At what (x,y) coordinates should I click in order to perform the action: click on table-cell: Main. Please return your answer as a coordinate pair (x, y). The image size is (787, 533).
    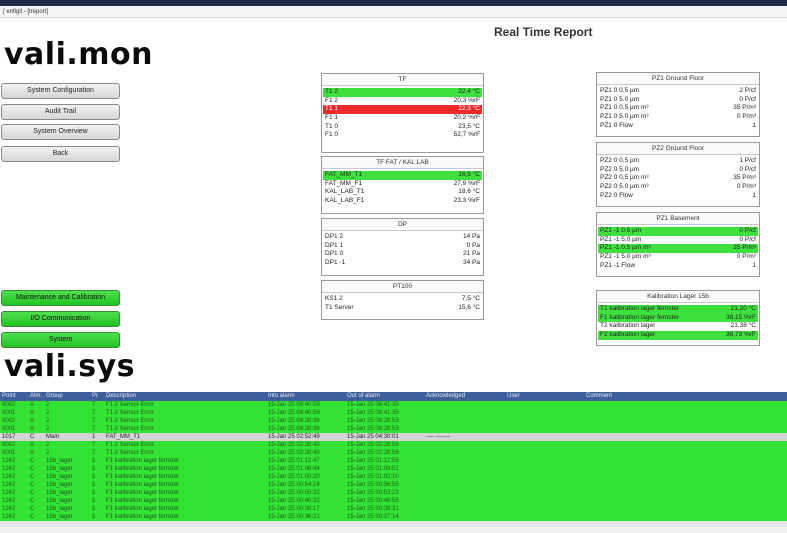
    Looking at the image, I should click on (53, 437).